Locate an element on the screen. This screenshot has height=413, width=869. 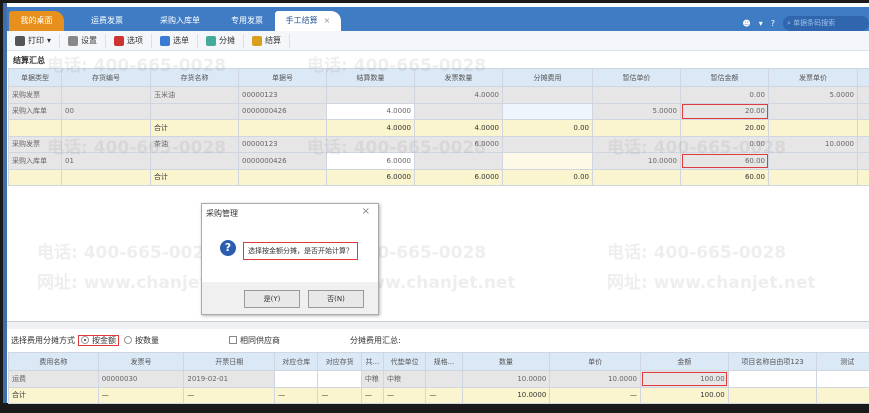
tab-manual-settlement: 手工结算 × is located at coordinates (308, 21).